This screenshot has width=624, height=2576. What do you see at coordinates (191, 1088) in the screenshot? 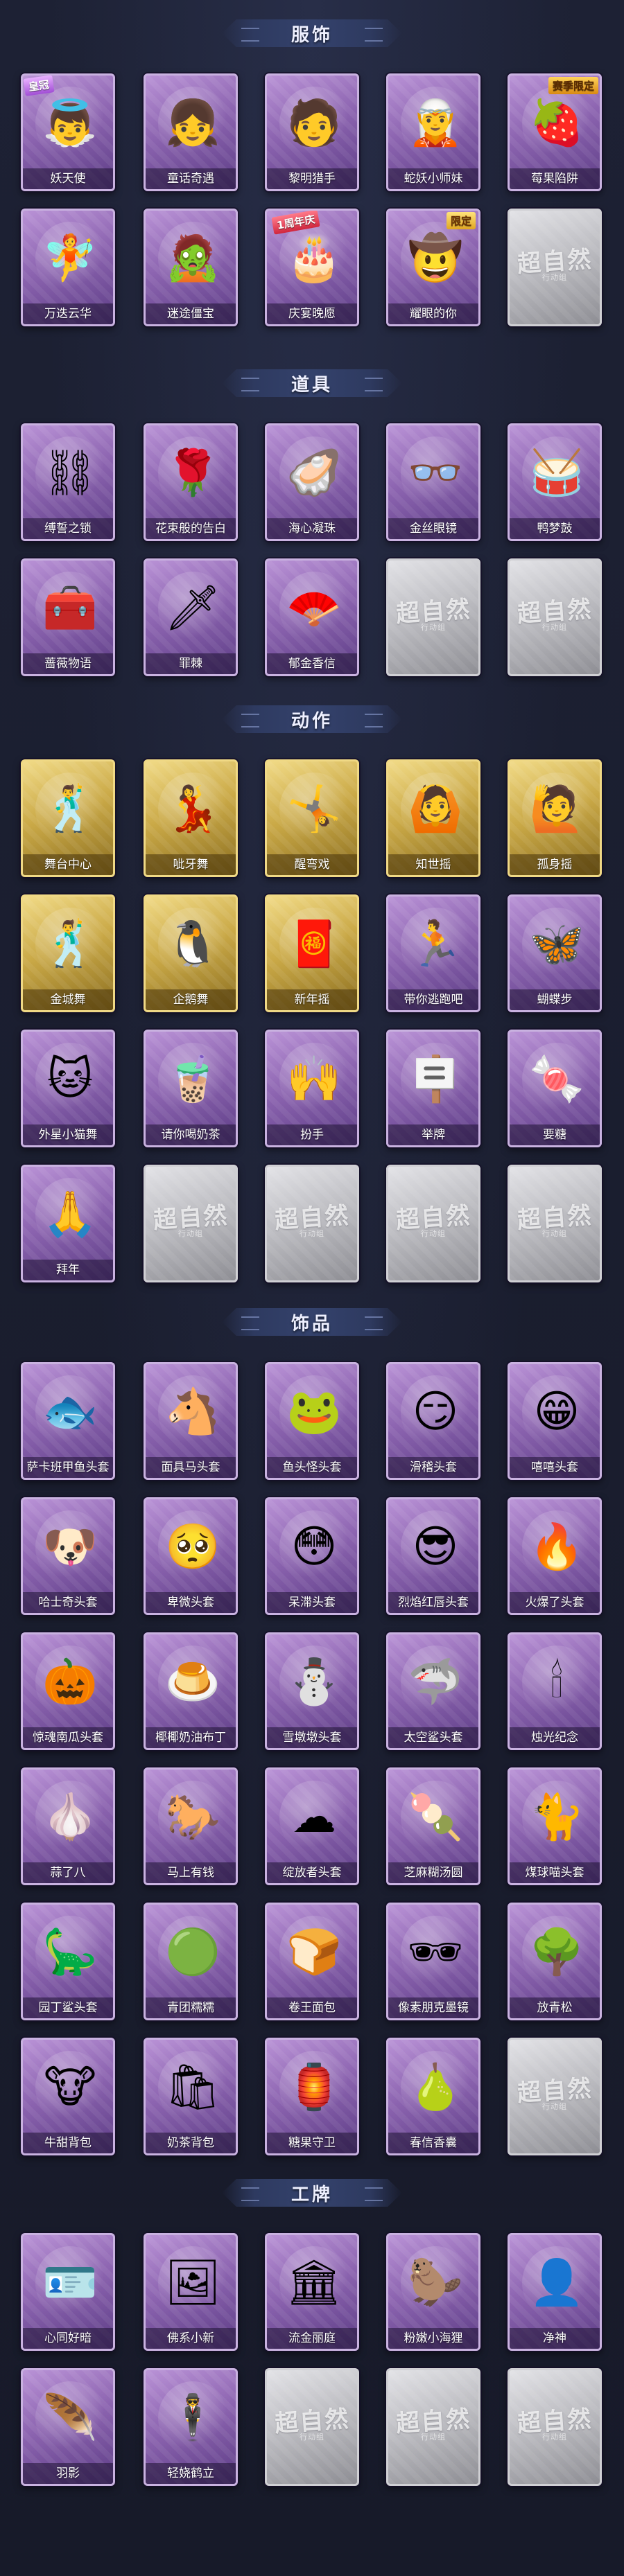
I see `item-card: 🧋 请你喝奶茶` at bounding box center [191, 1088].